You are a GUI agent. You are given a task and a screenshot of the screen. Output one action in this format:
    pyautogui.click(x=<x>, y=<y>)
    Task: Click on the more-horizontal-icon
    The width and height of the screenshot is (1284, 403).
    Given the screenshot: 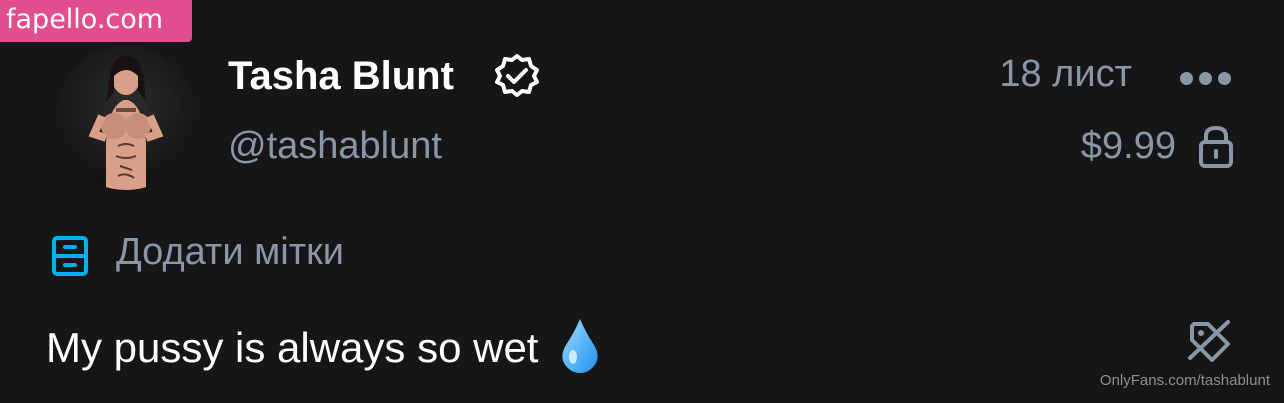 What is the action you would take?
    pyautogui.click(x=1186, y=78)
    